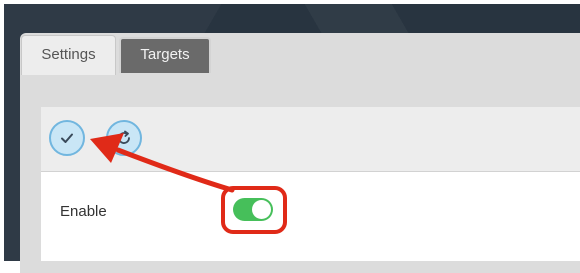 This screenshot has height=273, width=580. What do you see at coordinates (83, 211) in the screenshot?
I see `enable-label: Enable` at bounding box center [83, 211].